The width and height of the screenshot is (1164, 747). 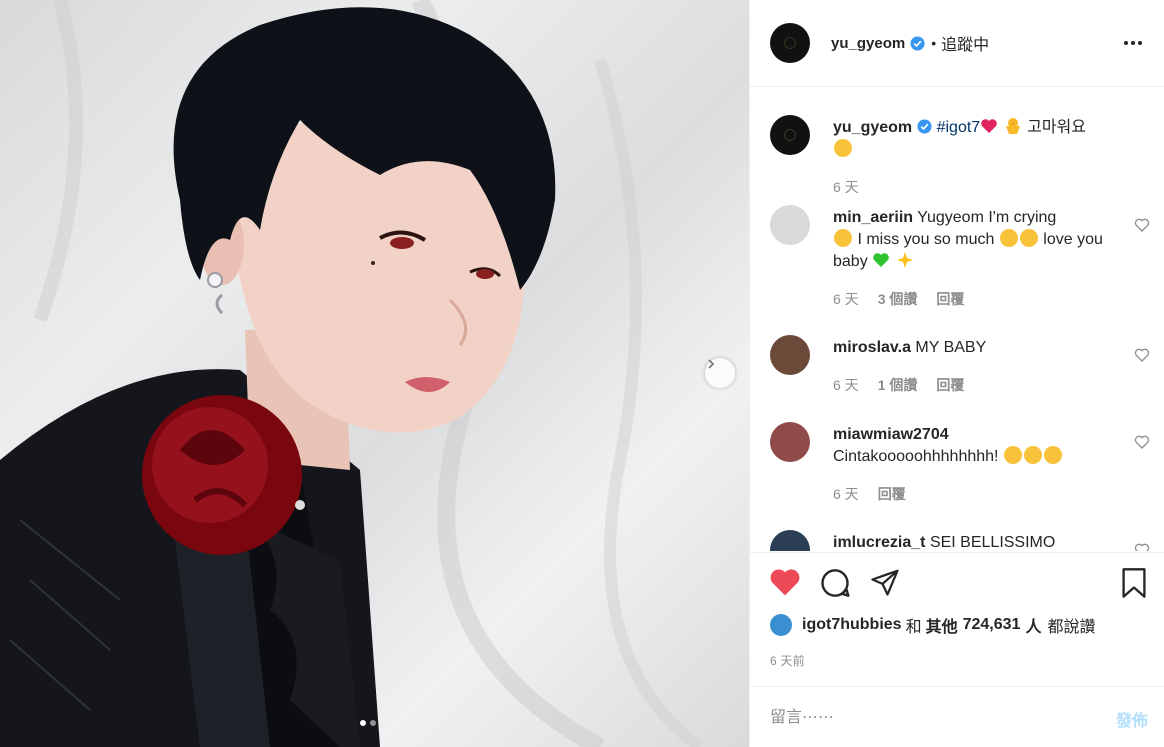 I want to click on post-header: yu_gyeom • 追蹤中, so click(x=957, y=43).